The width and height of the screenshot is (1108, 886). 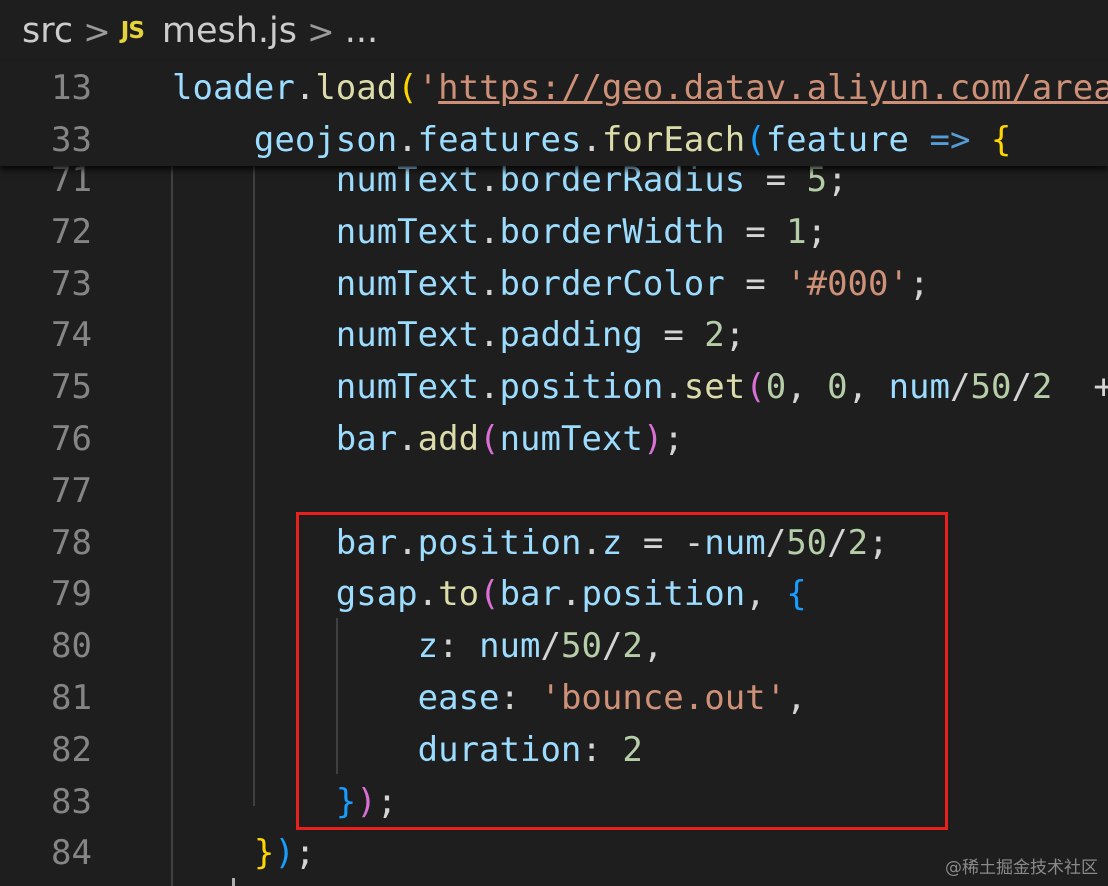 I want to click on code-text: numText.borderColor = '#000';, so click(x=551, y=284).